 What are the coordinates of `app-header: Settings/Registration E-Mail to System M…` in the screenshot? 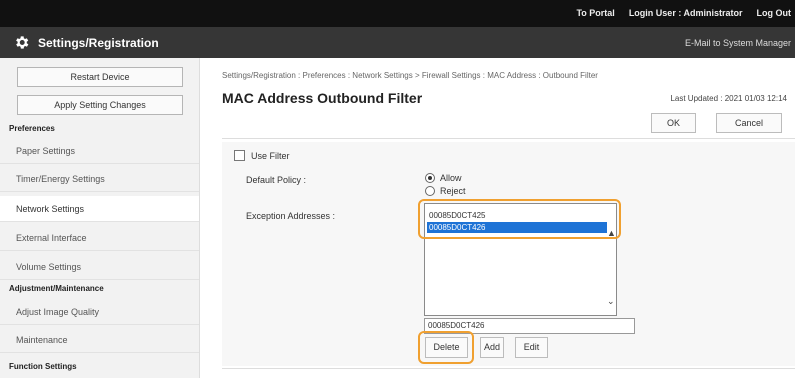 It's located at (397, 42).